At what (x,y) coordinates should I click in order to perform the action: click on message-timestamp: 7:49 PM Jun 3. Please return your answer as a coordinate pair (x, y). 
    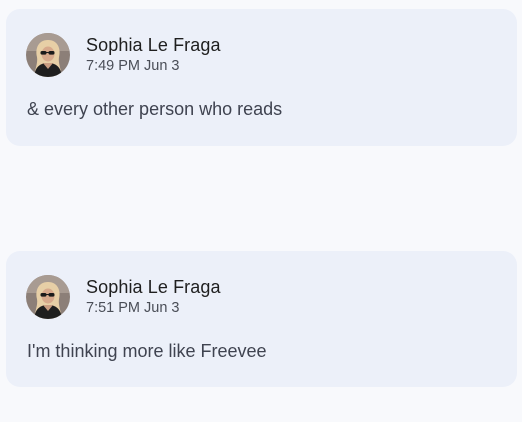
    Looking at the image, I should click on (133, 66).